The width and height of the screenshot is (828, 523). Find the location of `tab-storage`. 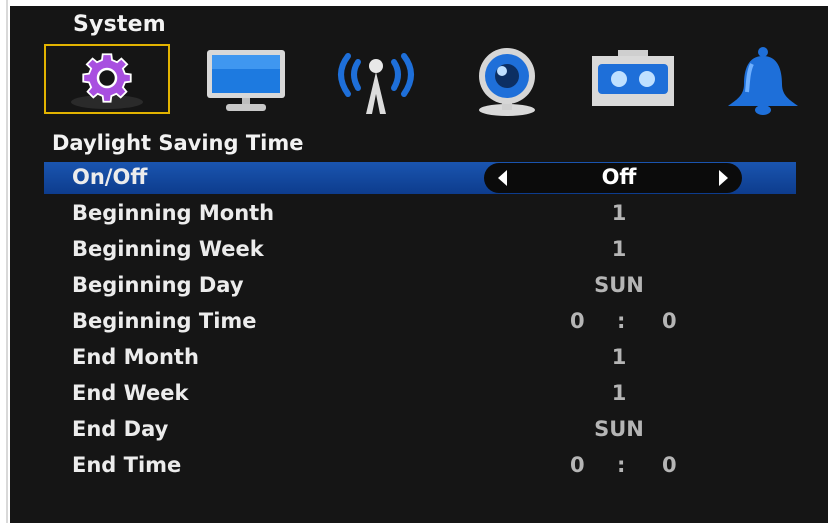

tab-storage is located at coordinates (649, 81).